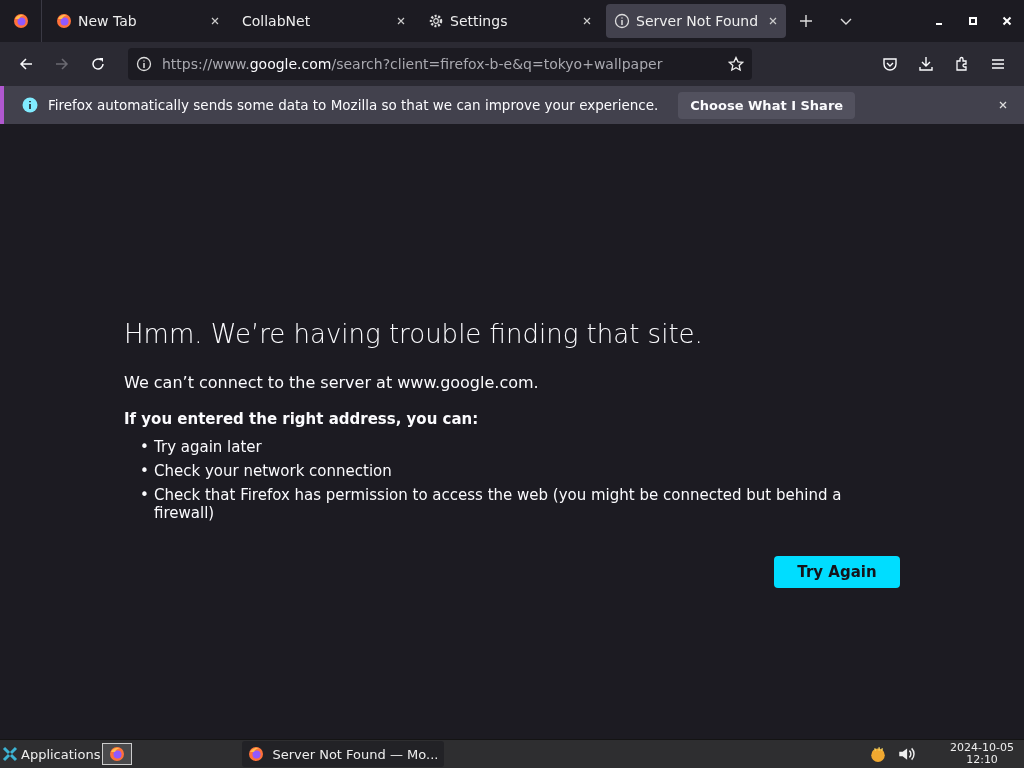  Describe the element at coordinates (962, 64) in the screenshot. I see `puzzle-icon` at that location.